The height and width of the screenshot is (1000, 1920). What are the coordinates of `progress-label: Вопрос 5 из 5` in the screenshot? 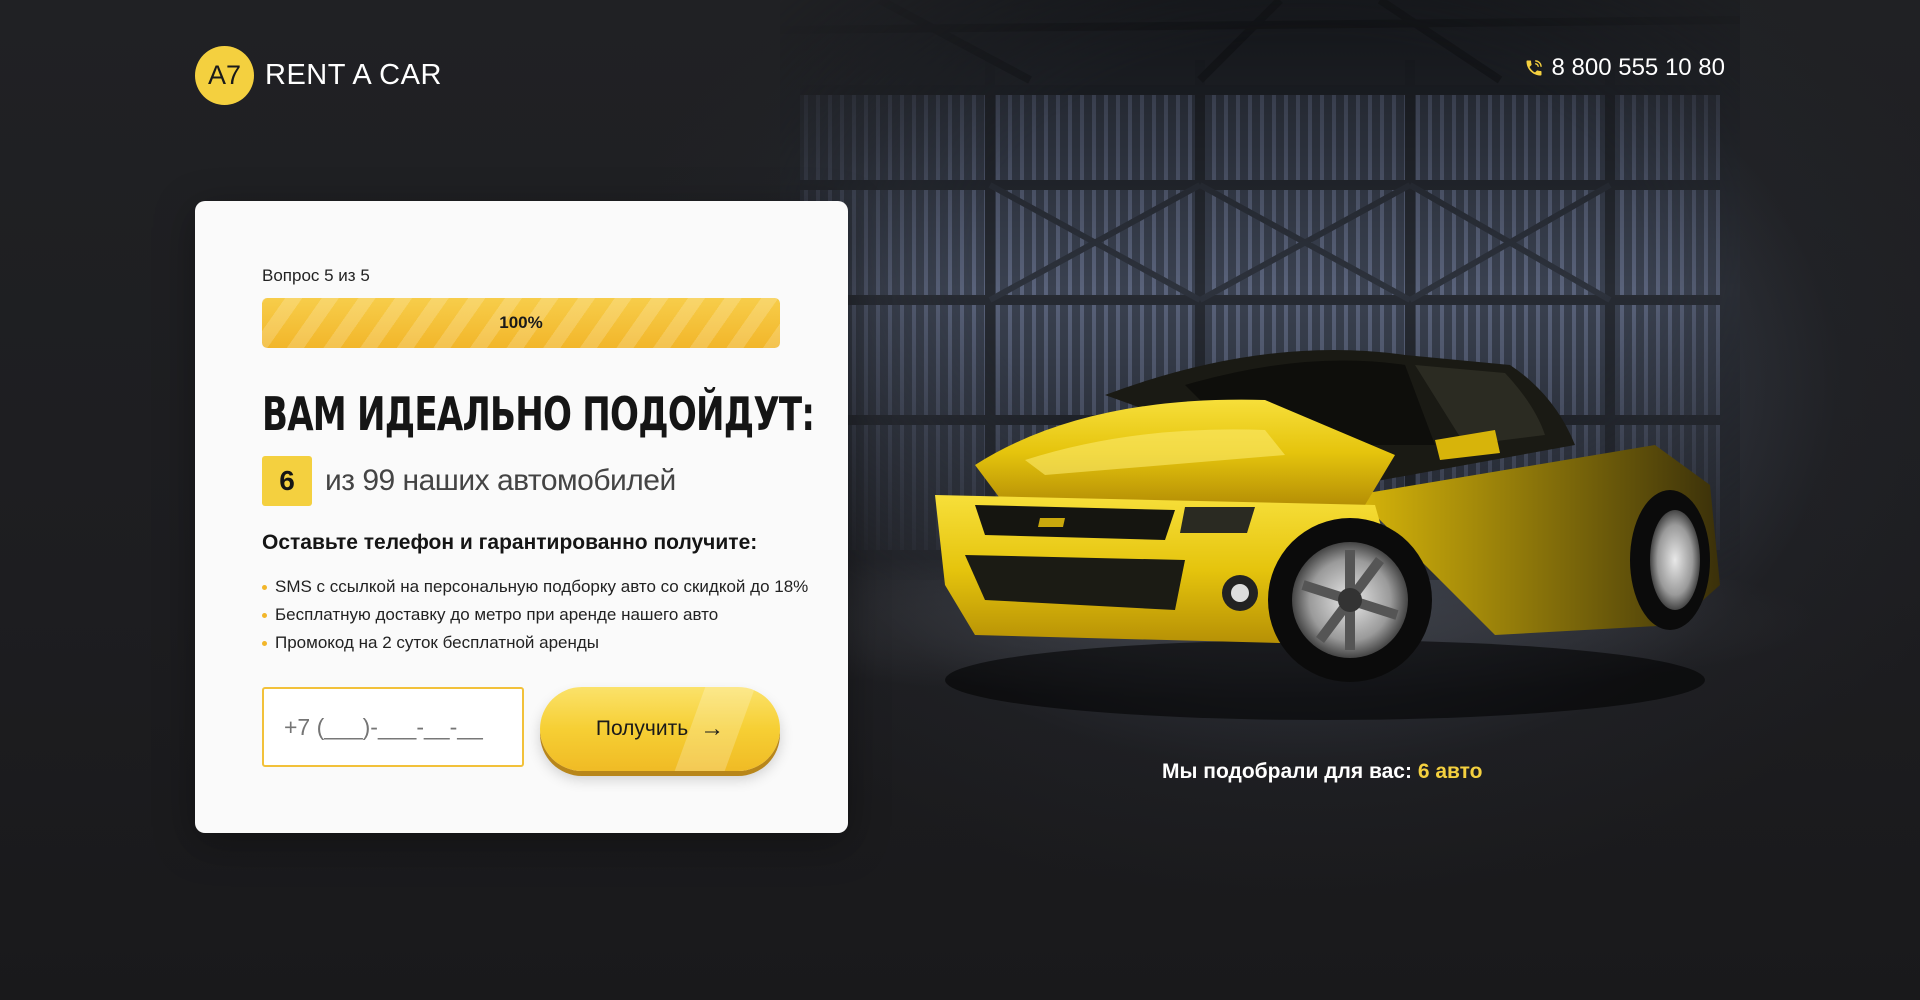 It's located at (316, 275).